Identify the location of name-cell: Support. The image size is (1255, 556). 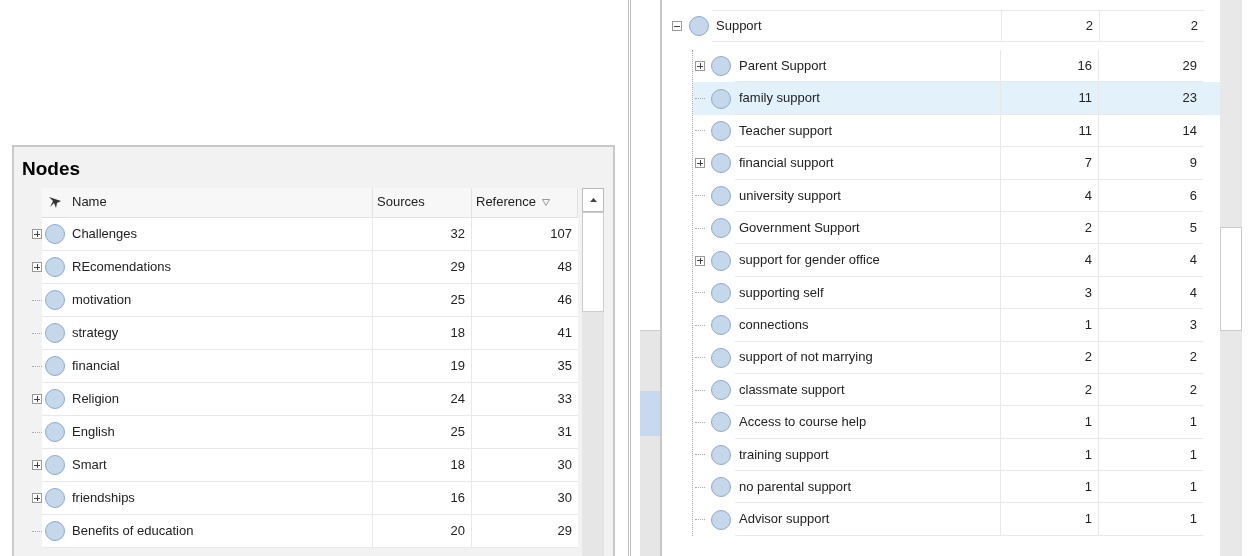
(857, 26).